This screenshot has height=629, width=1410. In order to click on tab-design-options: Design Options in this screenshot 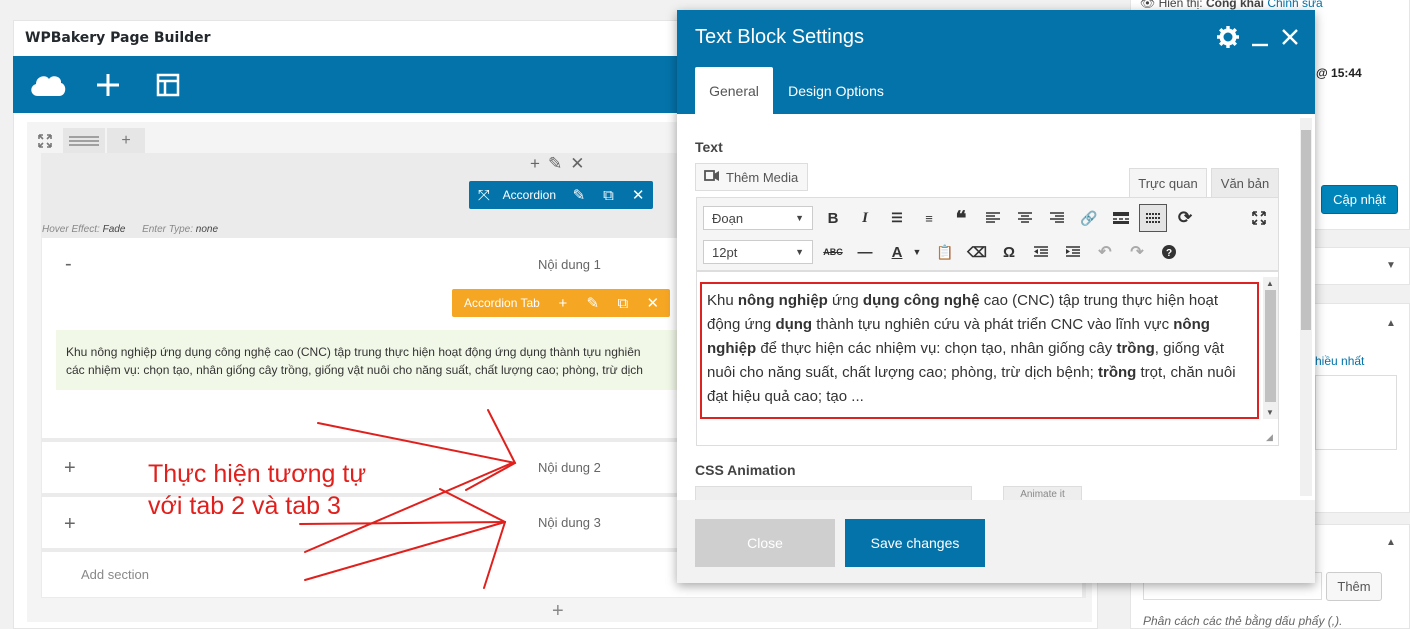, I will do `click(836, 90)`.